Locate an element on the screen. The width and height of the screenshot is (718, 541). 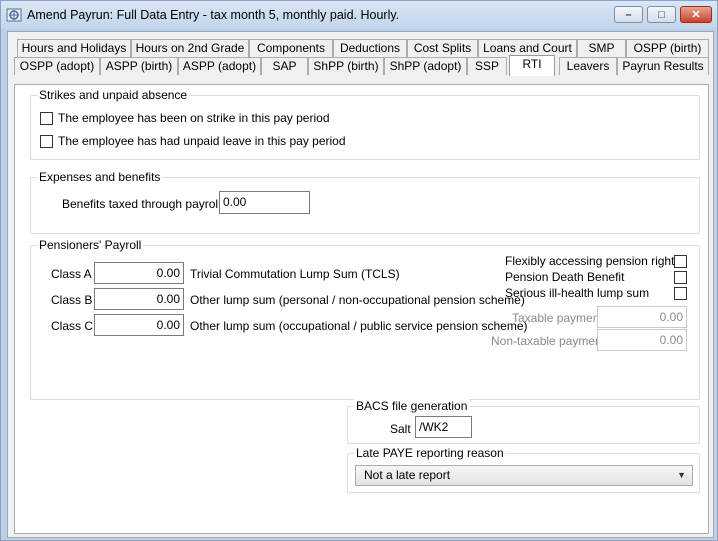
minimize-button: – is located at coordinates (628, 14).